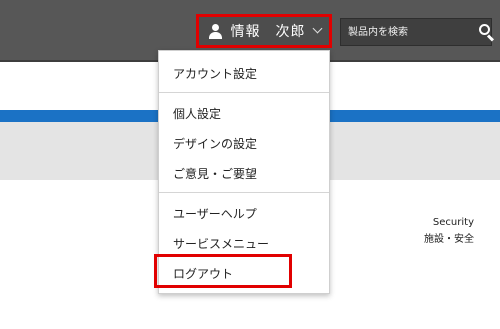  What do you see at coordinates (317, 28) in the screenshot?
I see `chevron-down-icon` at bounding box center [317, 28].